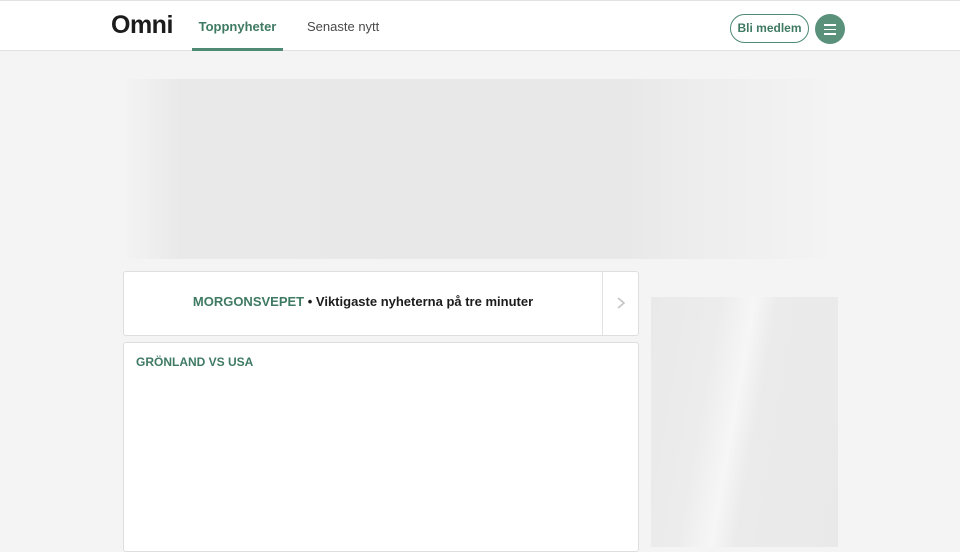 The width and height of the screenshot is (960, 552). Describe the element at coordinates (744, 422) in the screenshot. I see `ad-placeholder-side` at that location.